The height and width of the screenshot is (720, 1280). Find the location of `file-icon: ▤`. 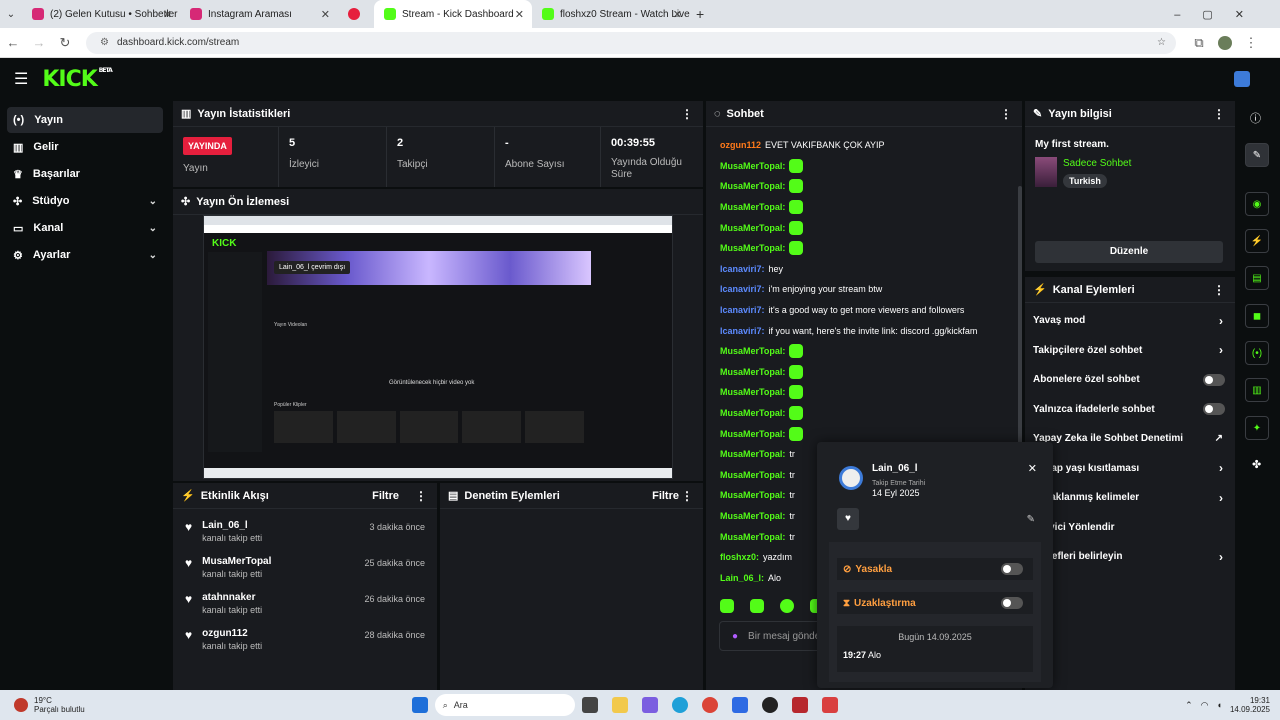

file-icon: ▤ is located at coordinates (1257, 278).